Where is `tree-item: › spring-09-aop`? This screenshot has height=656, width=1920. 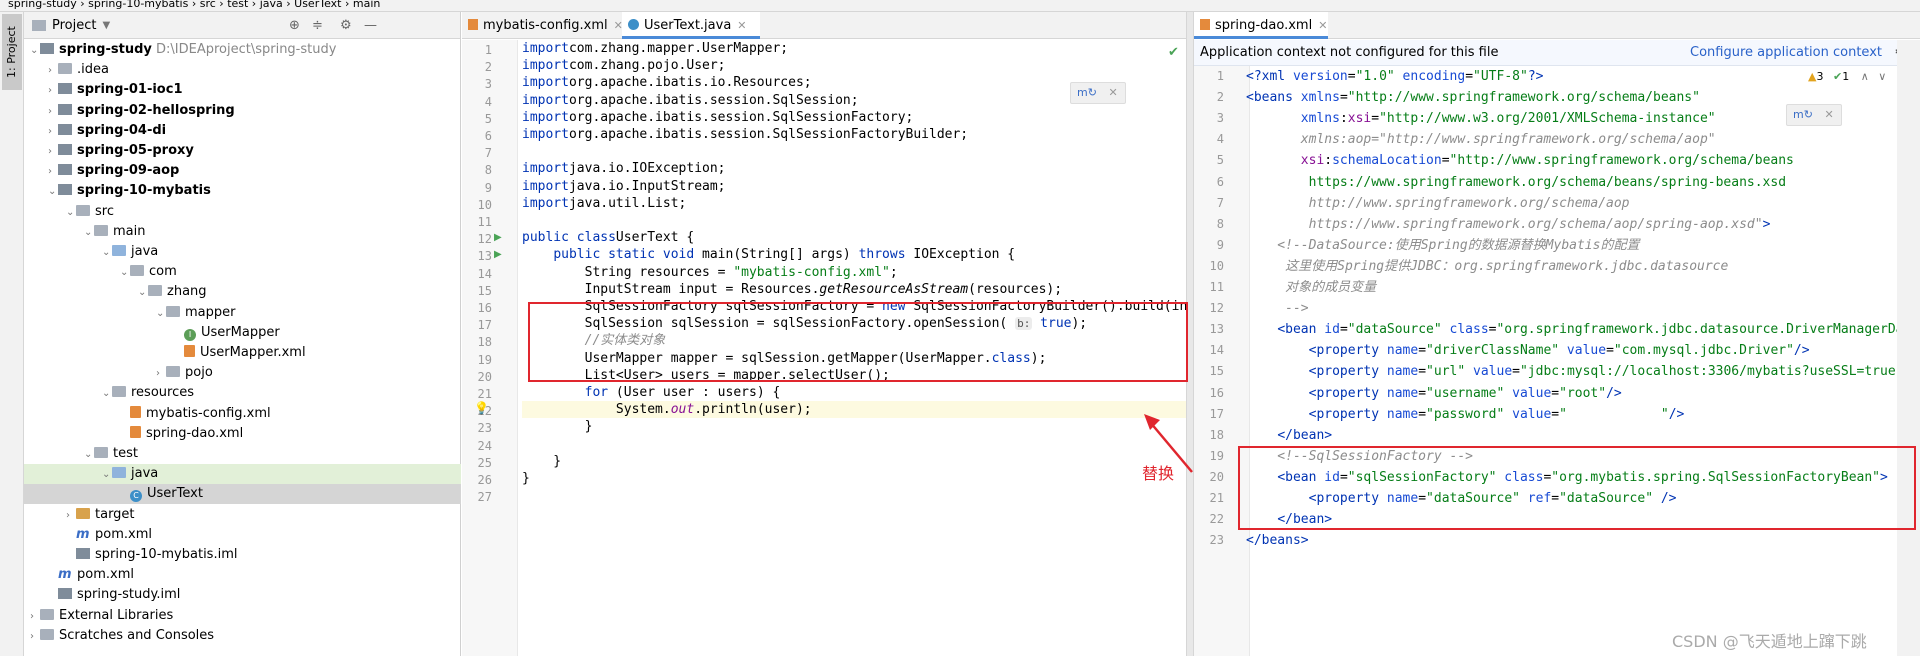 tree-item: › spring-09-aop is located at coordinates (242, 171).